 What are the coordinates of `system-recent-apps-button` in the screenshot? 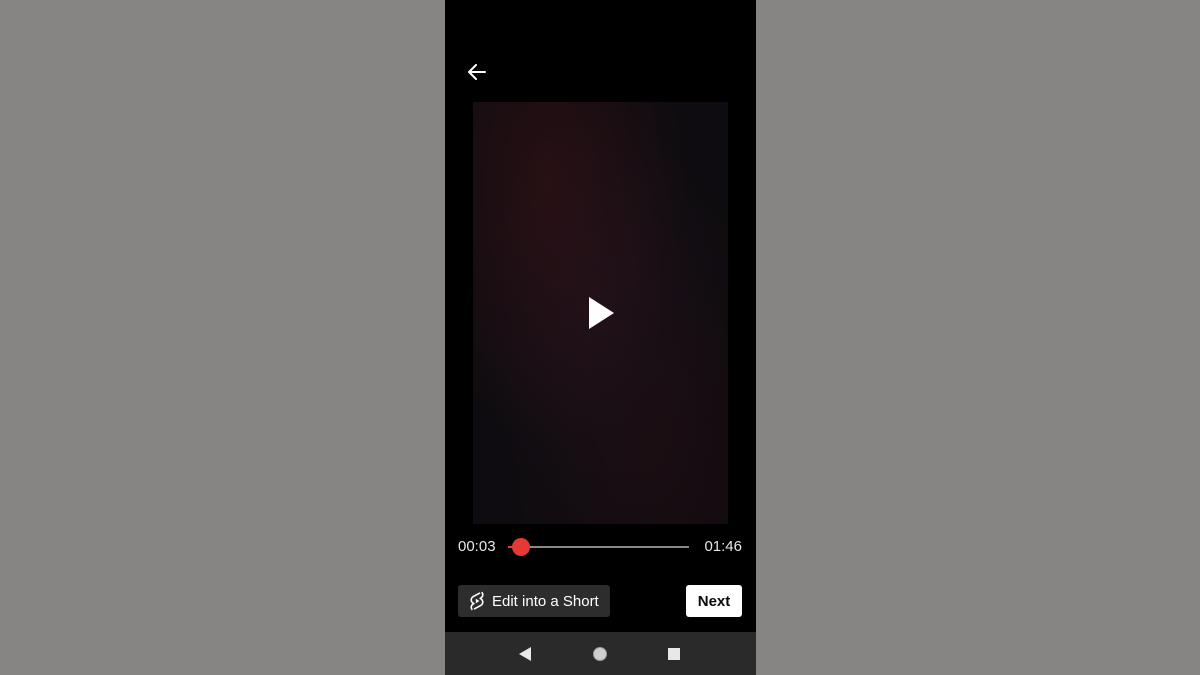 It's located at (674, 654).